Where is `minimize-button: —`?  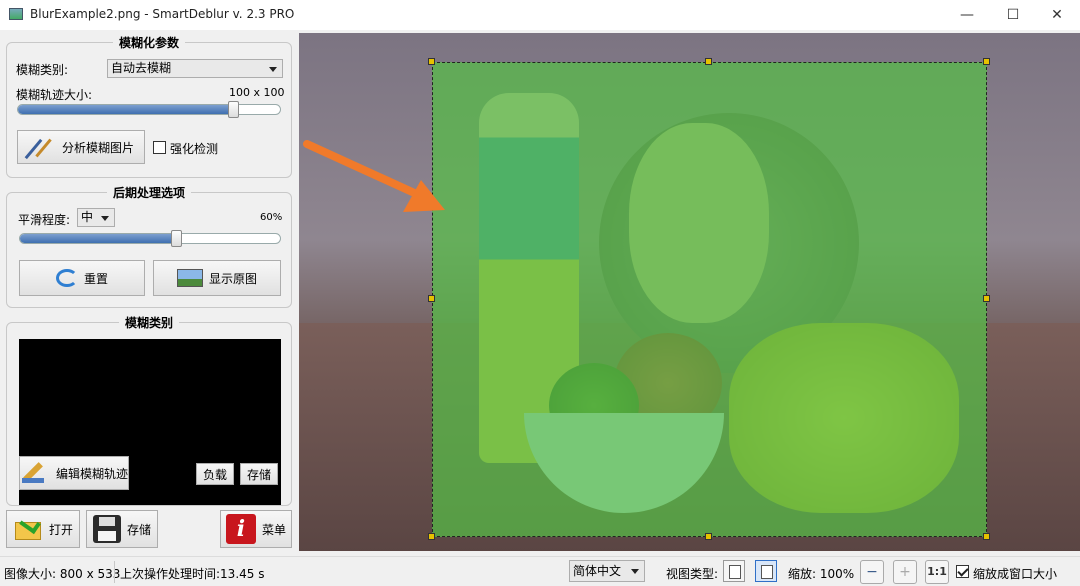 minimize-button: — is located at coordinates (967, 15).